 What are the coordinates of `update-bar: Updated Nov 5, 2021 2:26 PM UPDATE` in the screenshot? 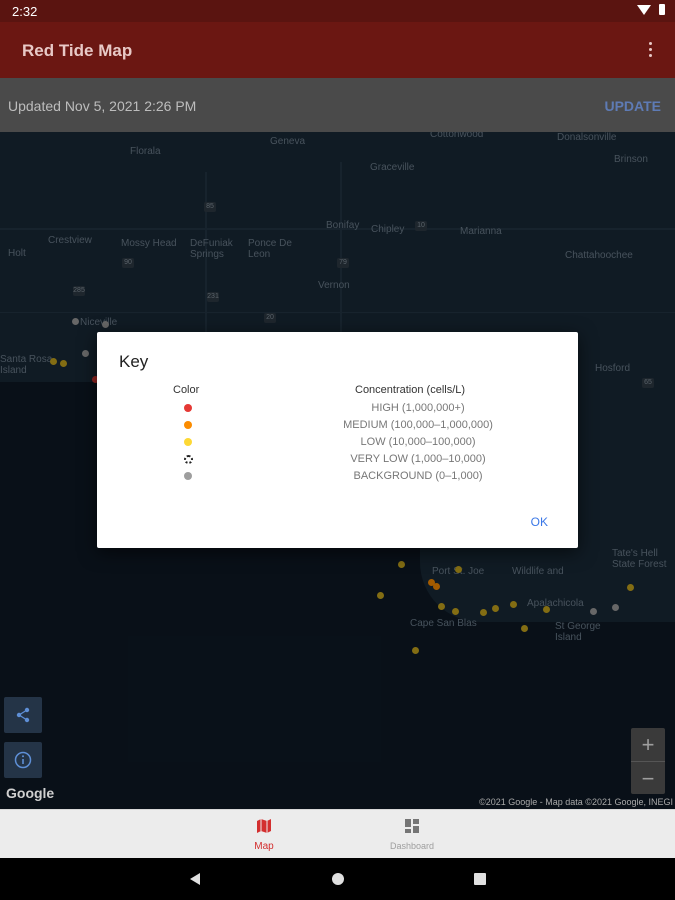 It's located at (337, 105).